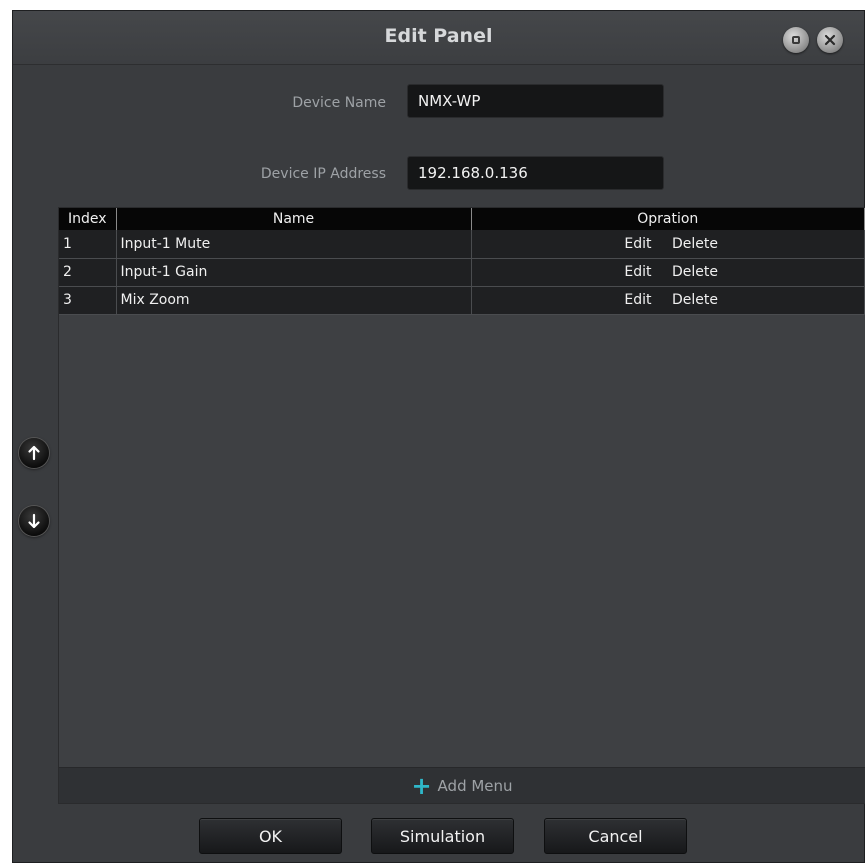 The image size is (865, 863). Describe the element at coordinates (535, 173) in the screenshot. I see `device-ip-field: 192.168.0.136` at that location.